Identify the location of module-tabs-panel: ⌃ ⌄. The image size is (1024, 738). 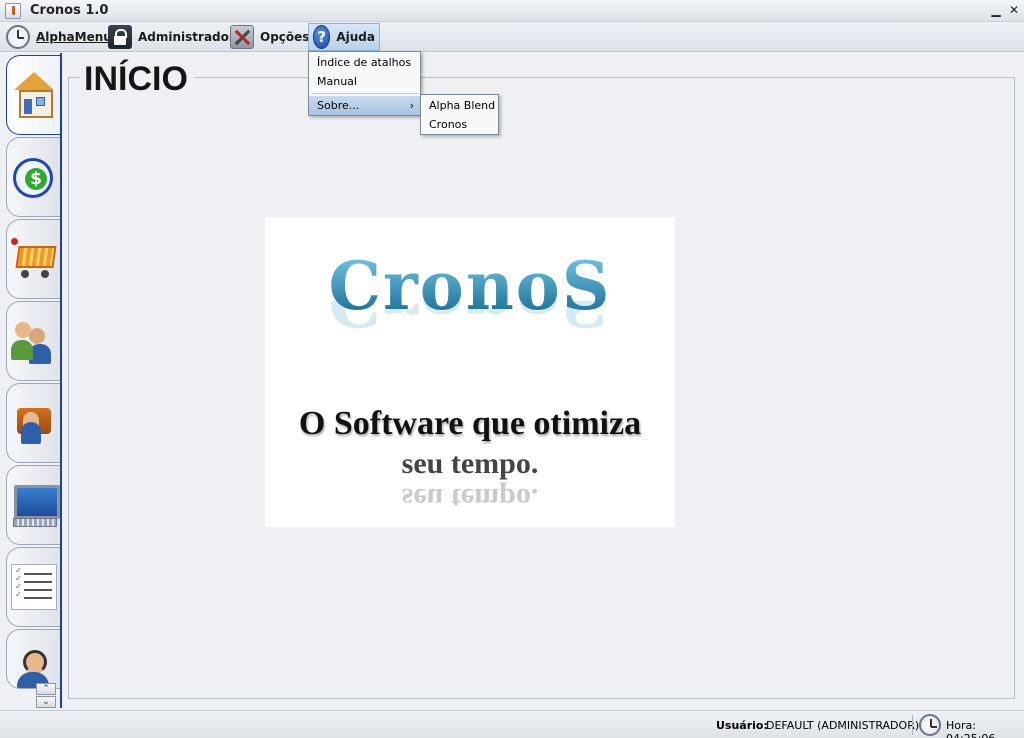
(31, 380).